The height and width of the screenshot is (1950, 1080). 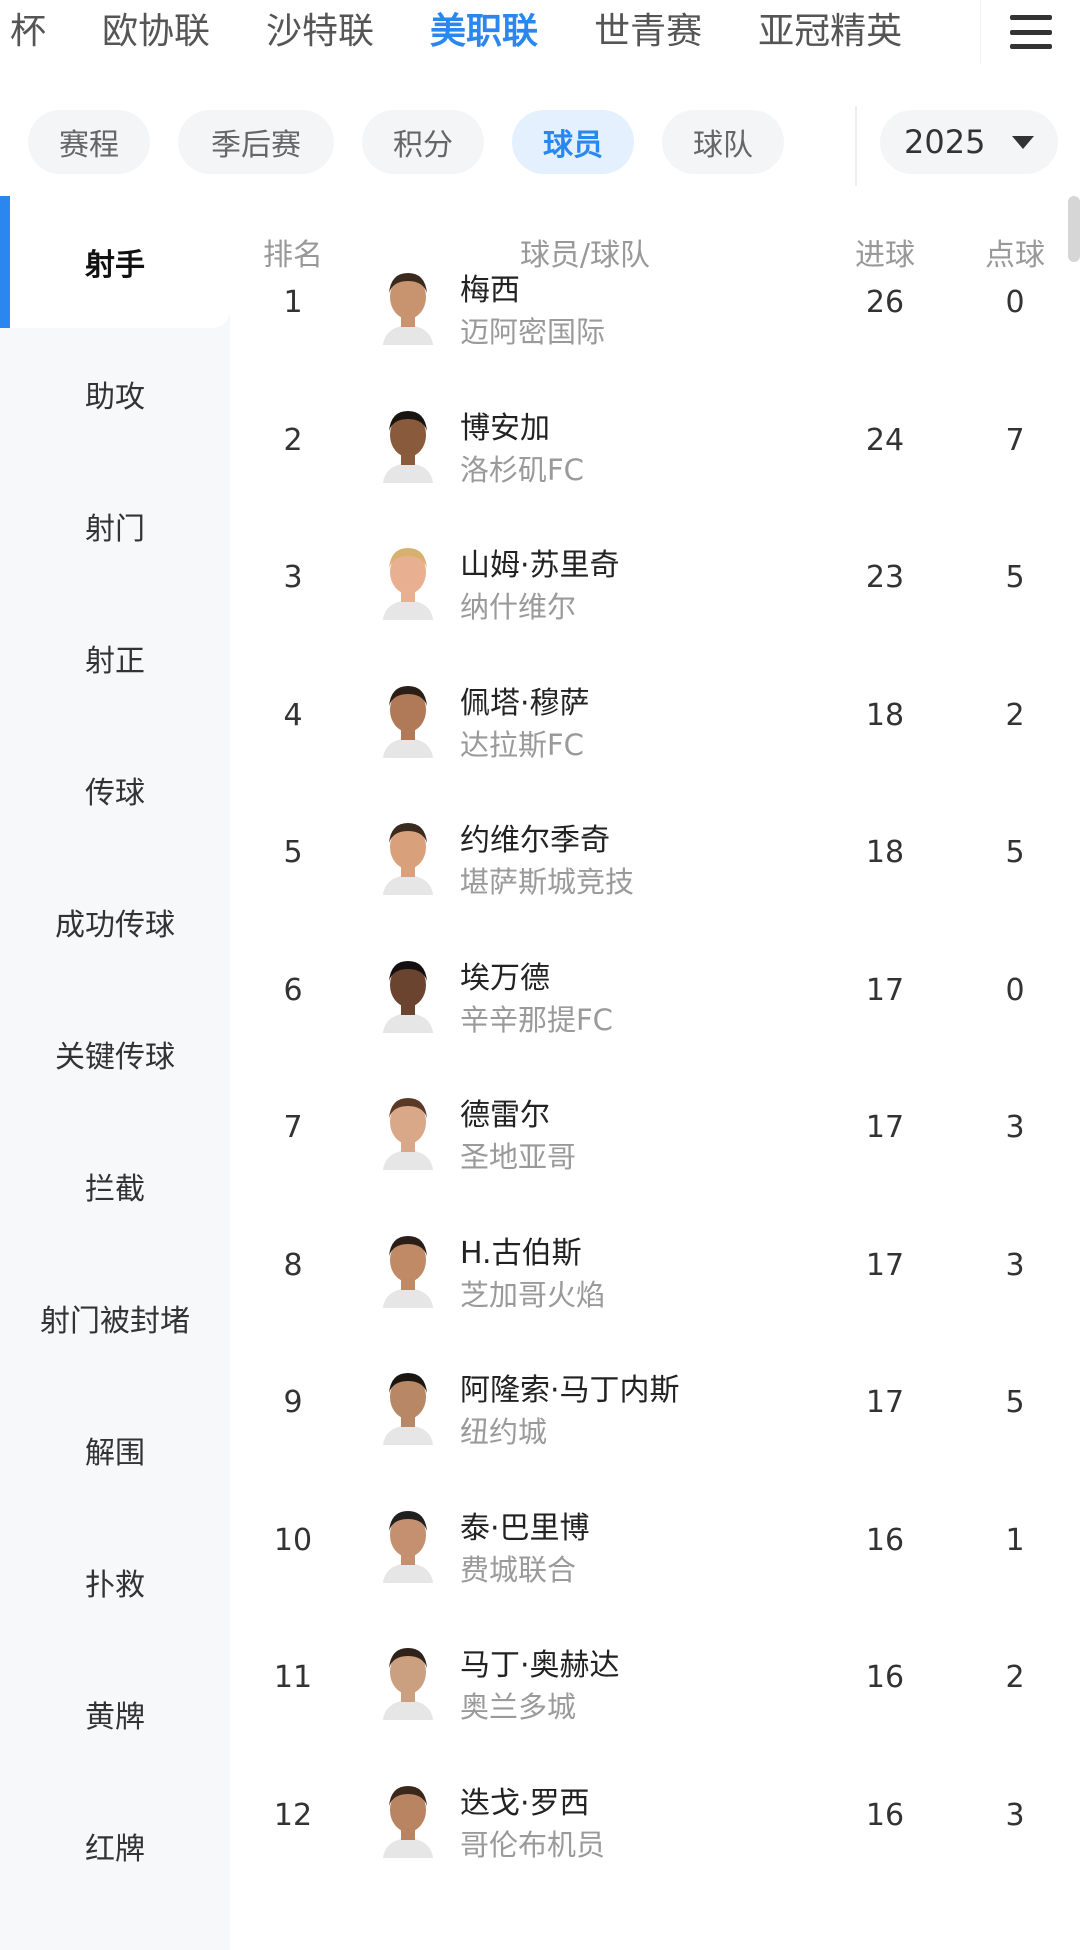 I want to click on player-name: 马丁·奥赫达, so click(x=540, y=1662).